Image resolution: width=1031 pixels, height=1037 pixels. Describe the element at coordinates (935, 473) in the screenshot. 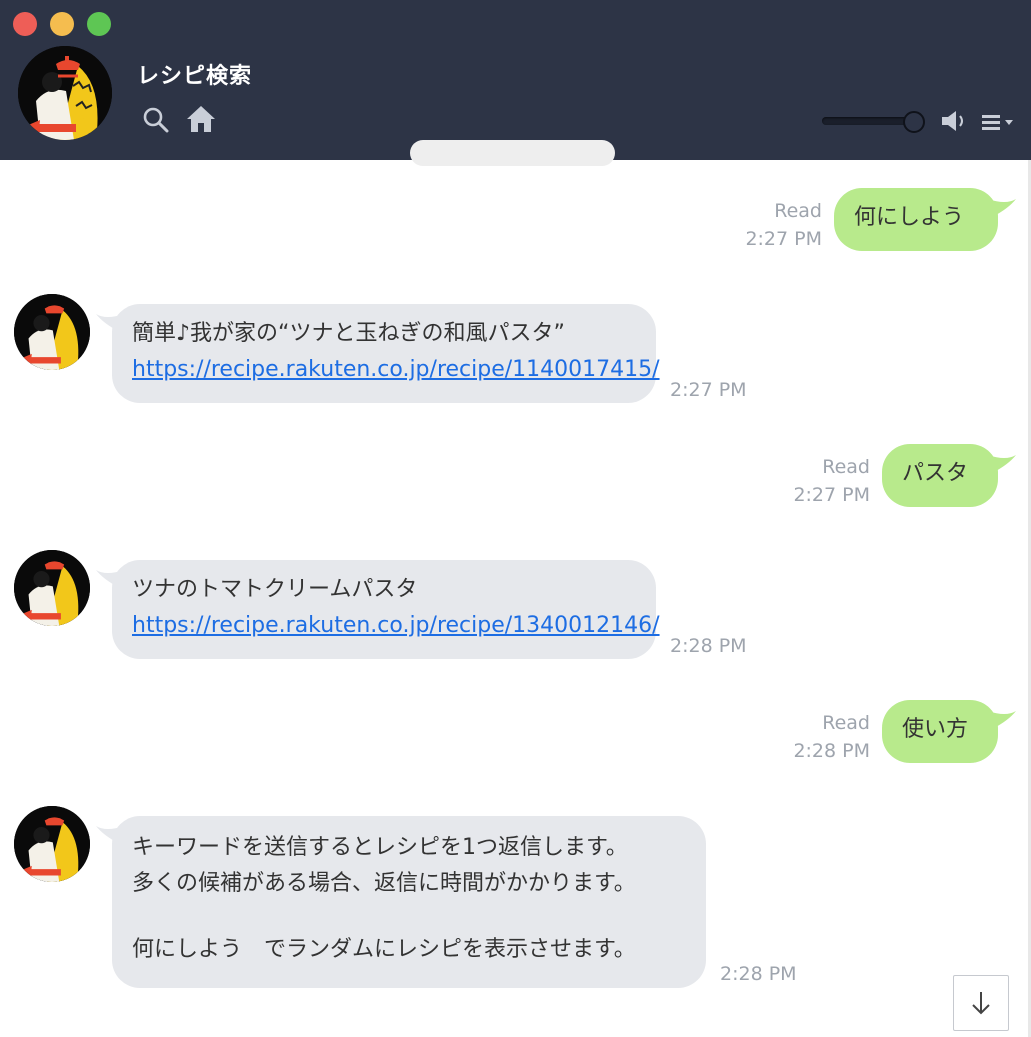

I see `message-text: パスタ` at that location.